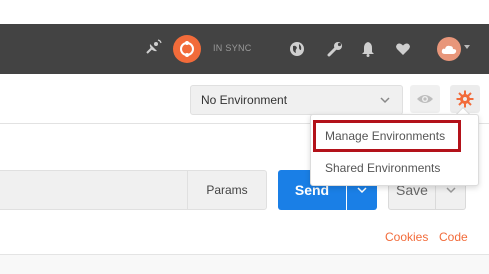 Image resolution: width=489 pixels, height=274 pixels. Describe the element at coordinates (232, 48) in the screenshot. I see `sync-status: IN SYNC` at that location.